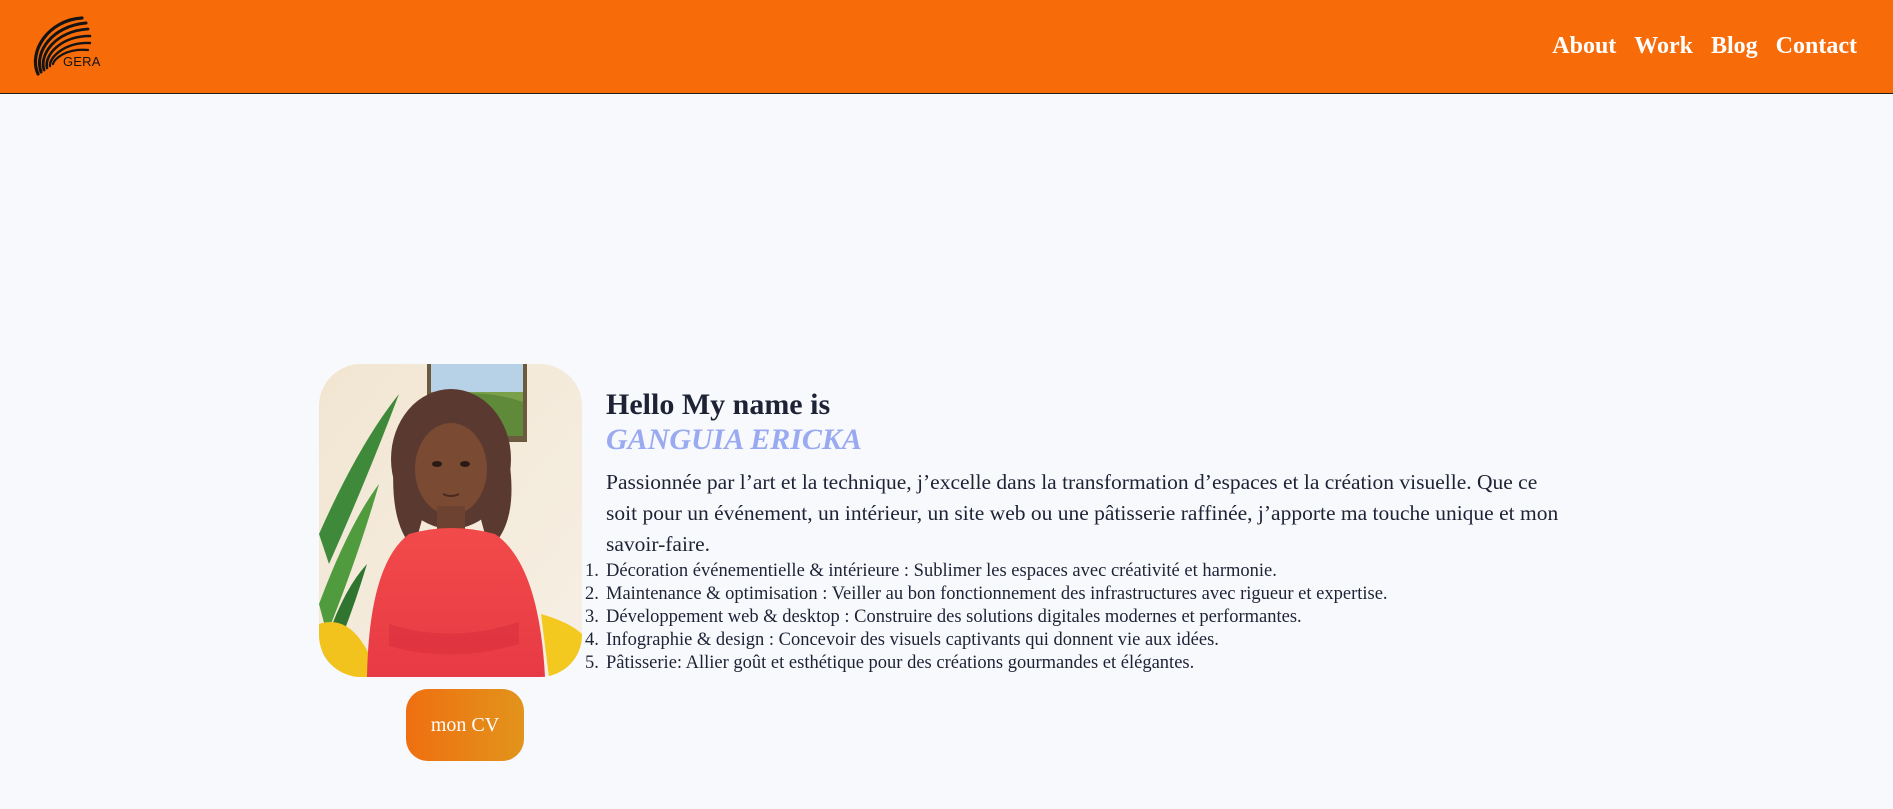 This screenshot has height=809, width=1893. Describe the element at coordinates (718, 404) in the screenshot. I see `greeting-heading: Hello My name is` at that location.